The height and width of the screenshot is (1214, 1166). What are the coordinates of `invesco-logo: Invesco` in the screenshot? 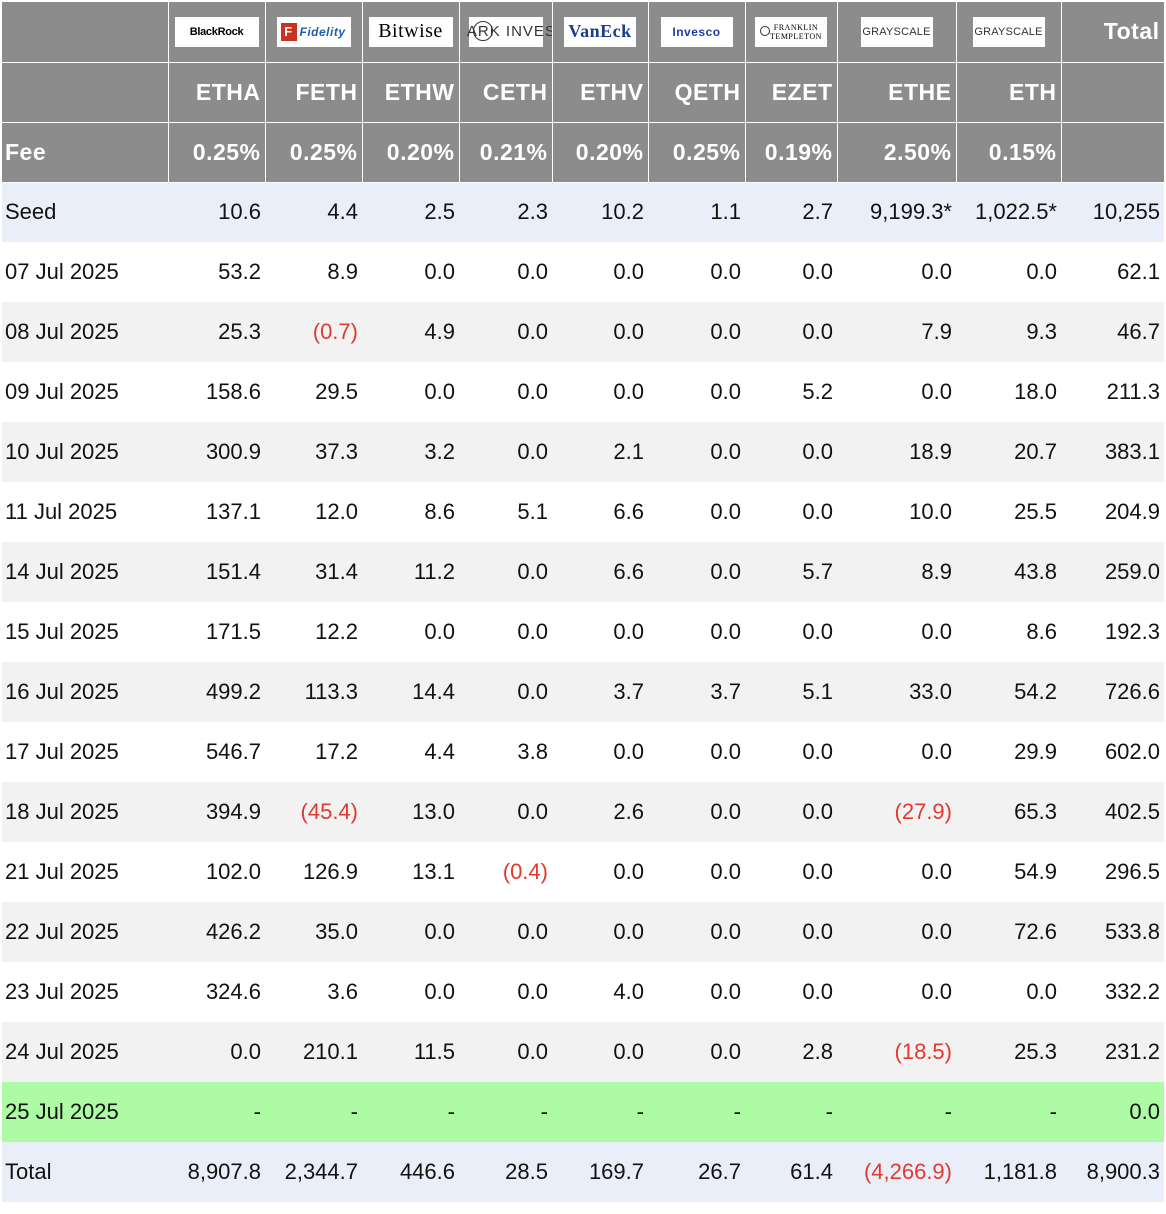 It's located at (696, 31).